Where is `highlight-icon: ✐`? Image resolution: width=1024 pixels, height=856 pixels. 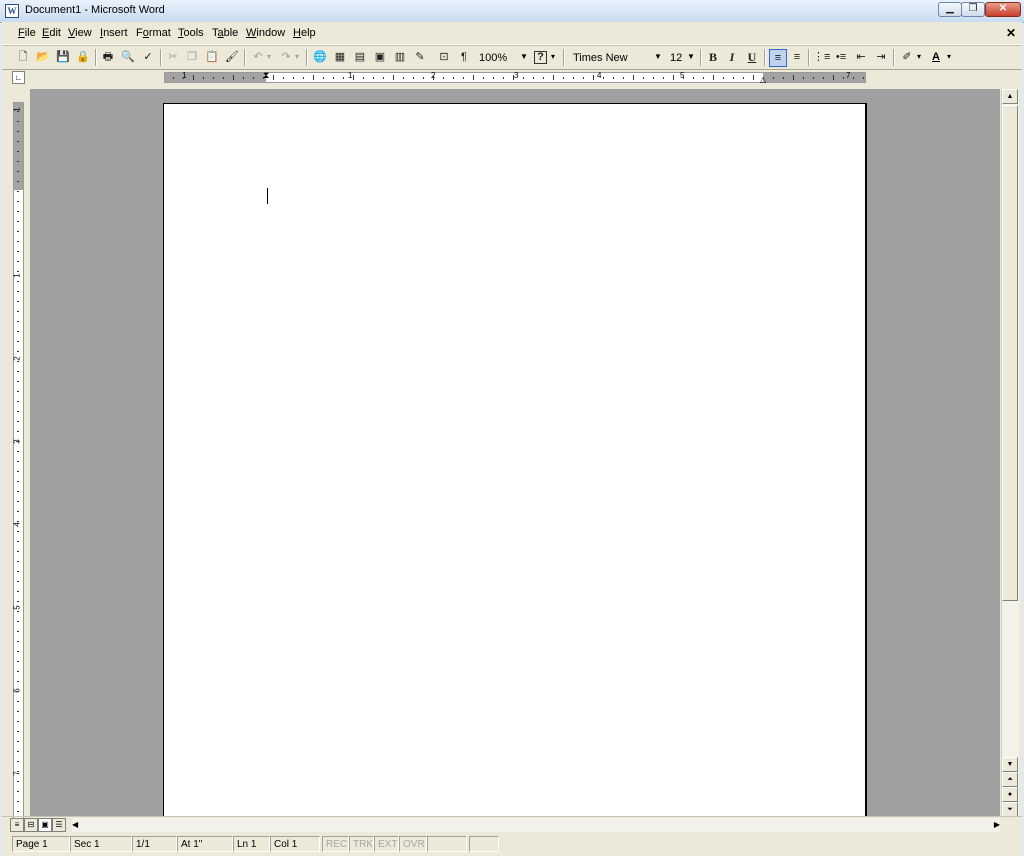
highlight-icon: ✐ is located at coordinates (907, 57).